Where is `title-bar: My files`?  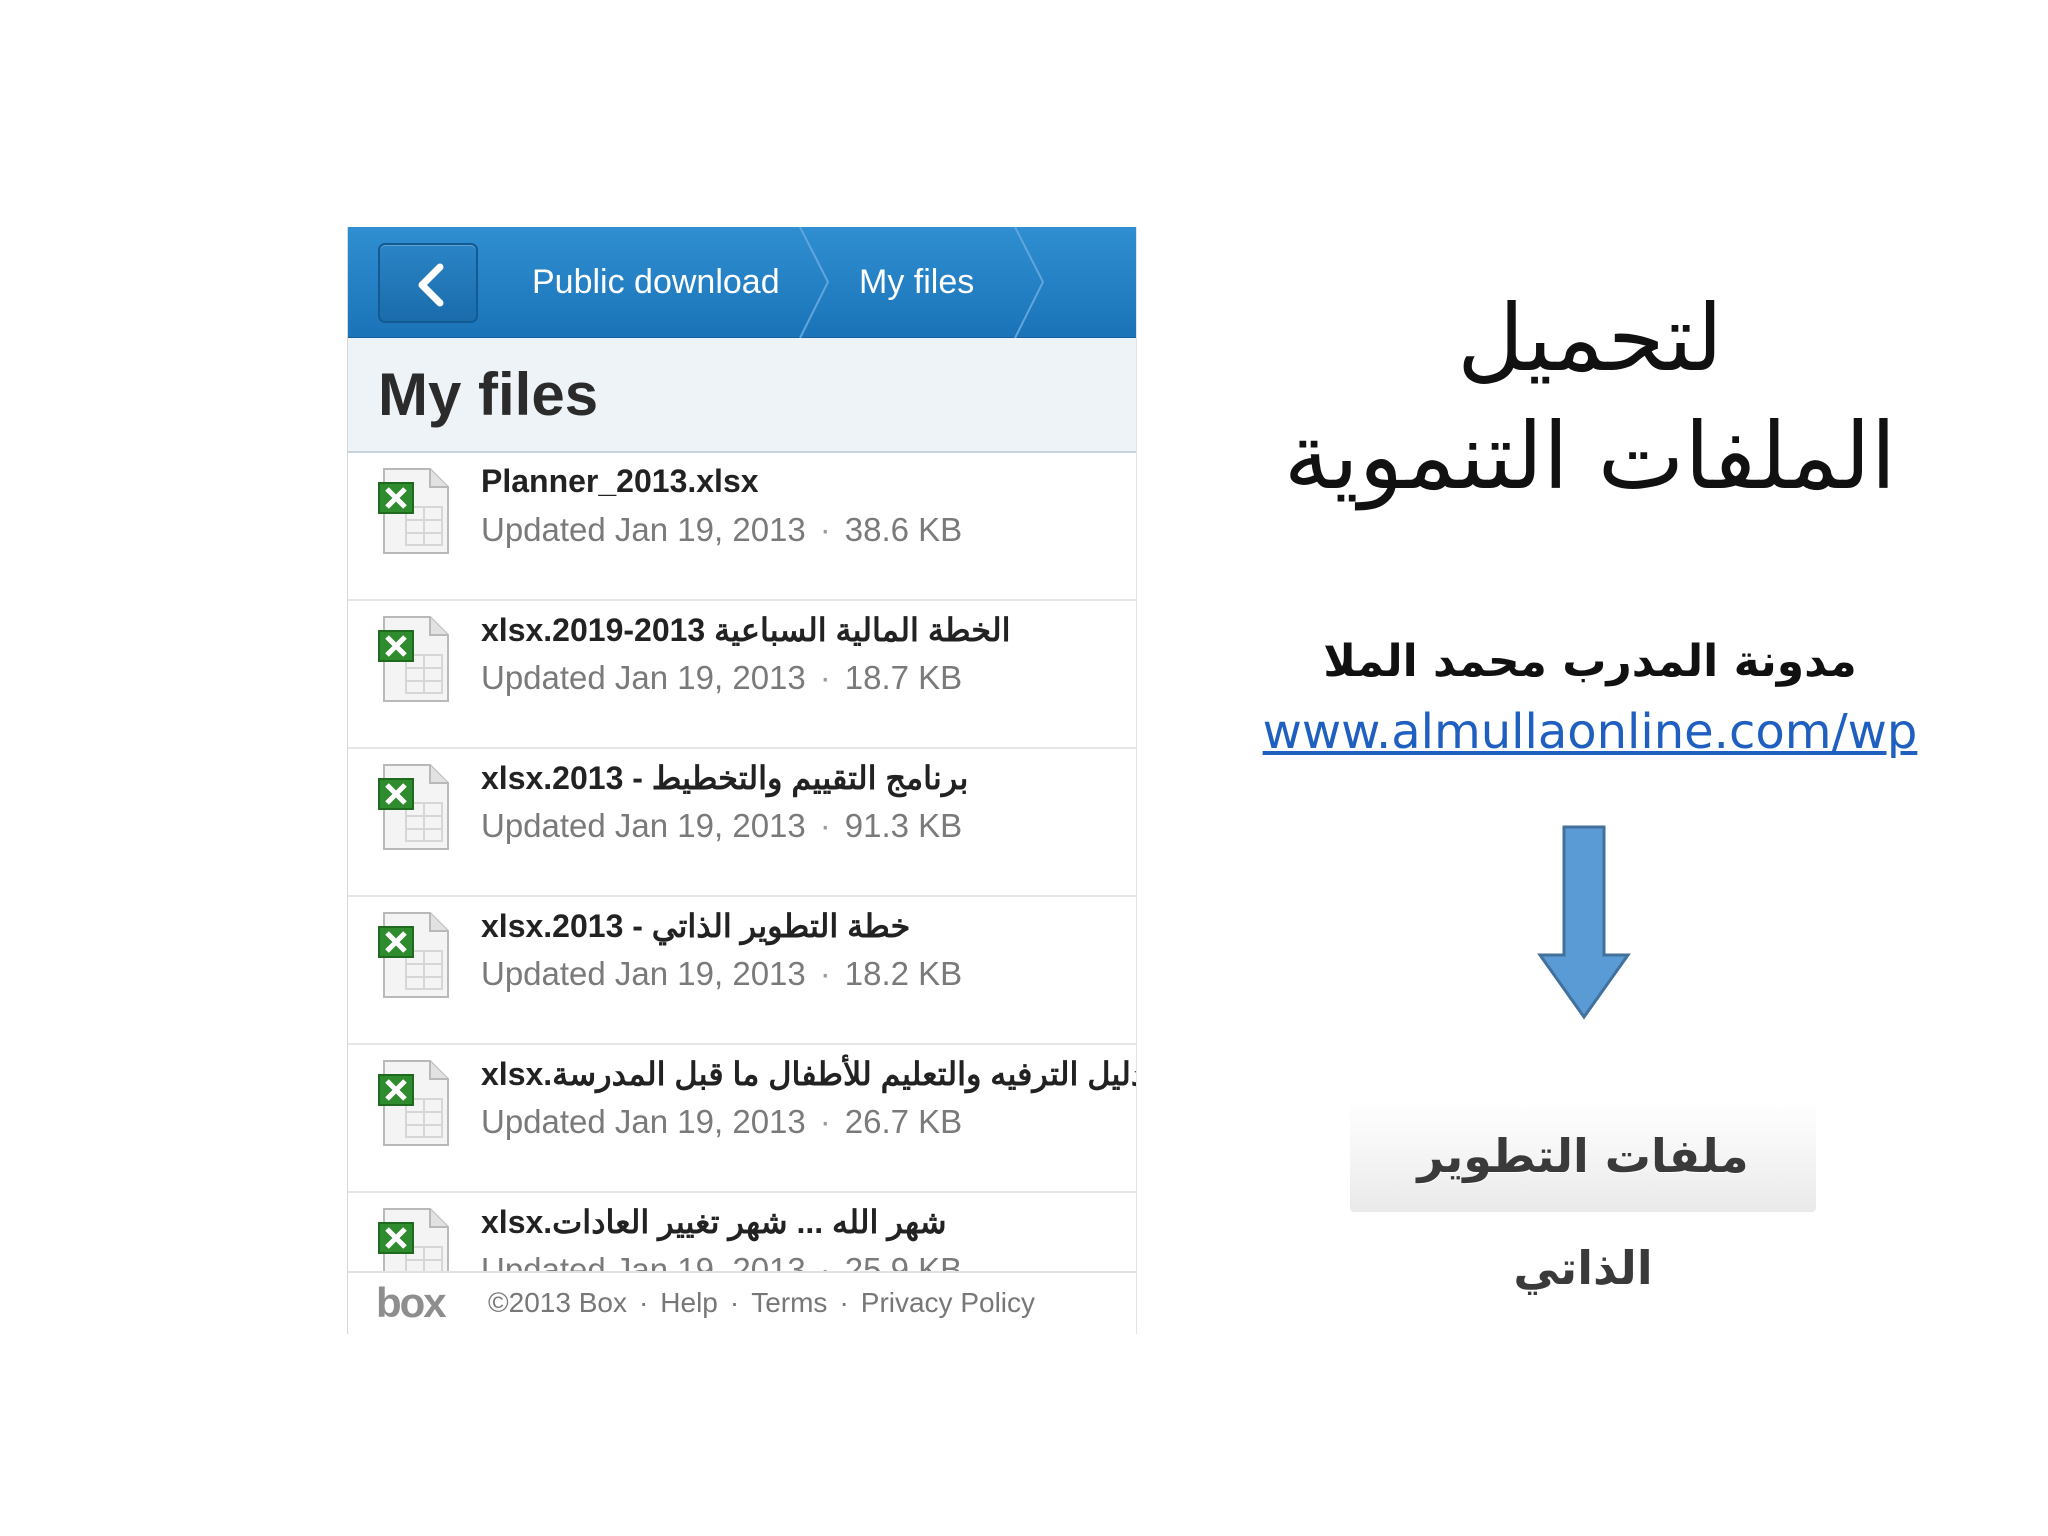 title-bar: My files is located at coordinates (742, 395).